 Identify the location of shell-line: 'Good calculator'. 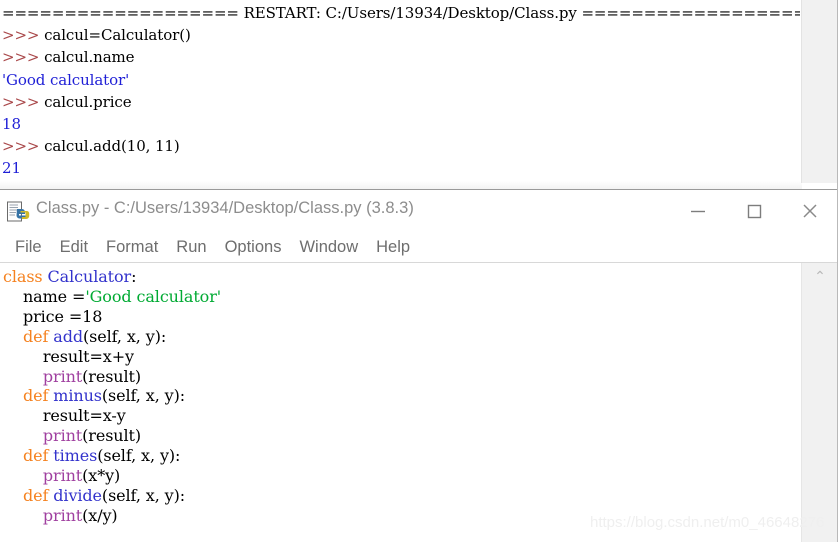
(401, 80).